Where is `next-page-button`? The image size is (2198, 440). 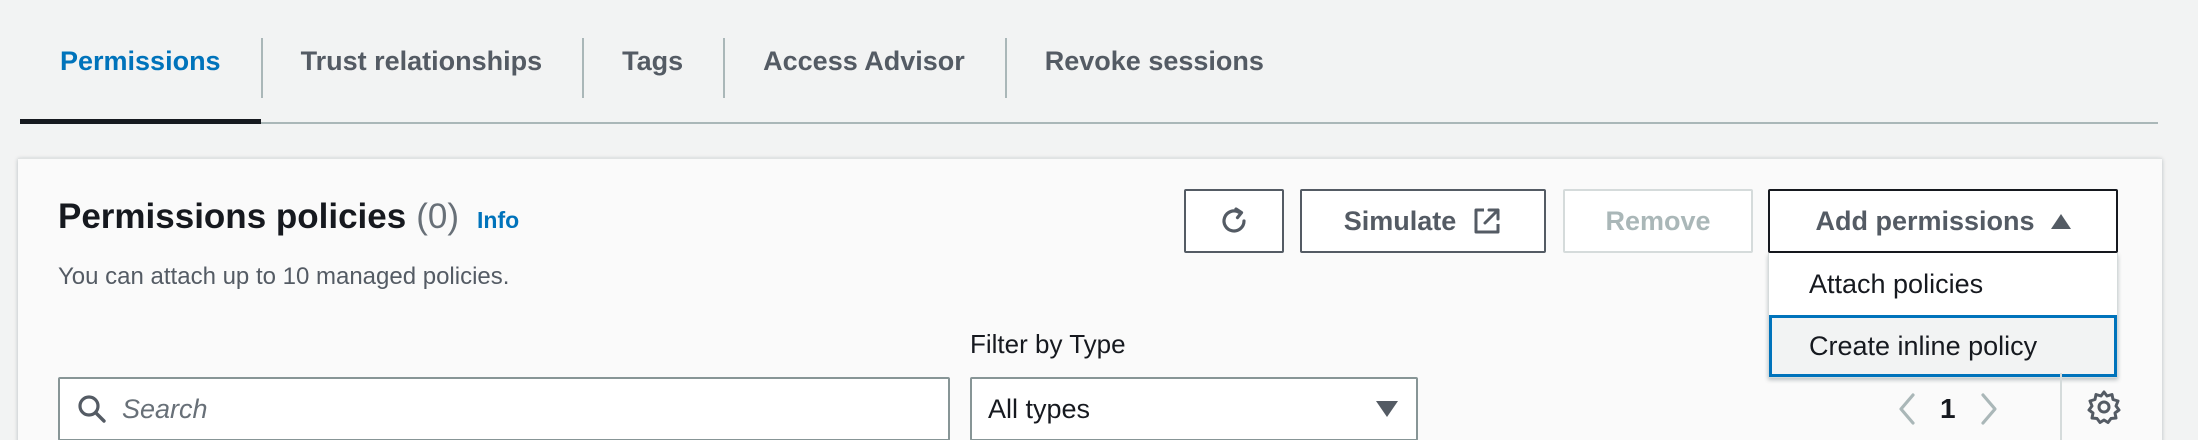
next-page-button is located at coordinates (1989, 409).